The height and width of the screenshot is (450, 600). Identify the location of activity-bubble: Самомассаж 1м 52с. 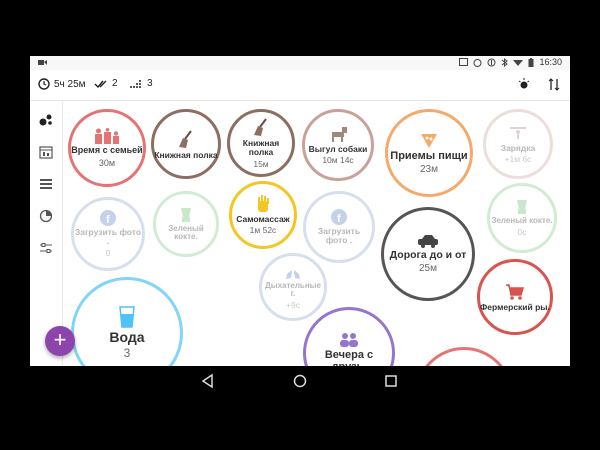
(263, 215).